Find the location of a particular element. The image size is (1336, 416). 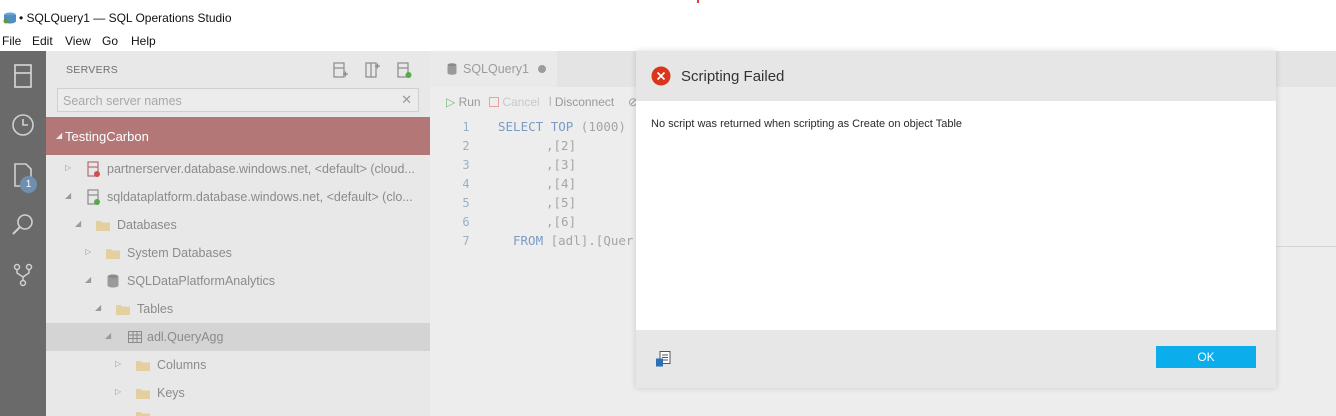

activity-bar: 1 is located at coordinates (23, 233).